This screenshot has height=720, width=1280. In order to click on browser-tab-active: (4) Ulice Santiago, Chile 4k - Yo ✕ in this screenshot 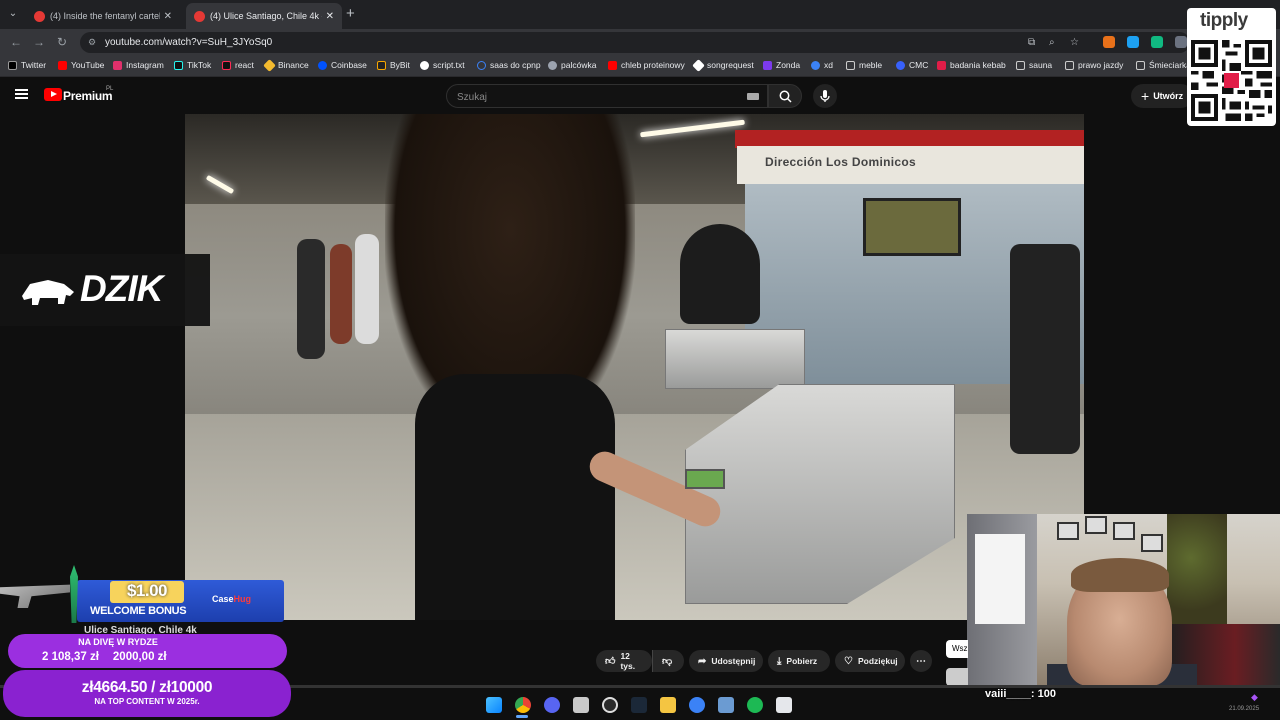, I will do `click(264, 16)`.